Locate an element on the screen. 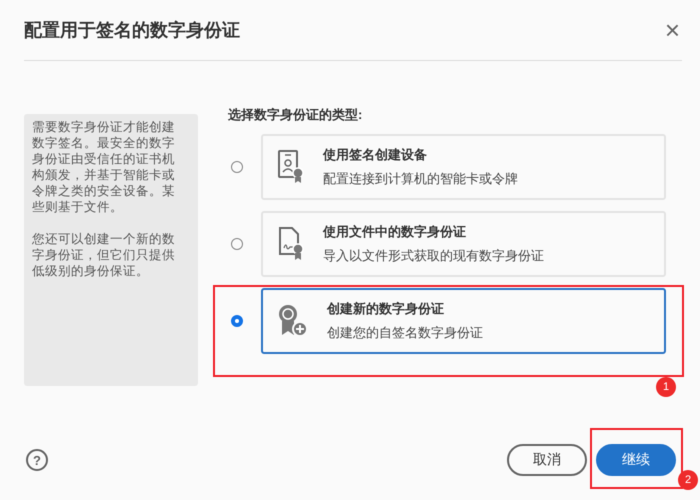 Image resolution: width=700 pixels, height=500 pixels. annotation-badge: 2 is located at coordinates (688, 480).